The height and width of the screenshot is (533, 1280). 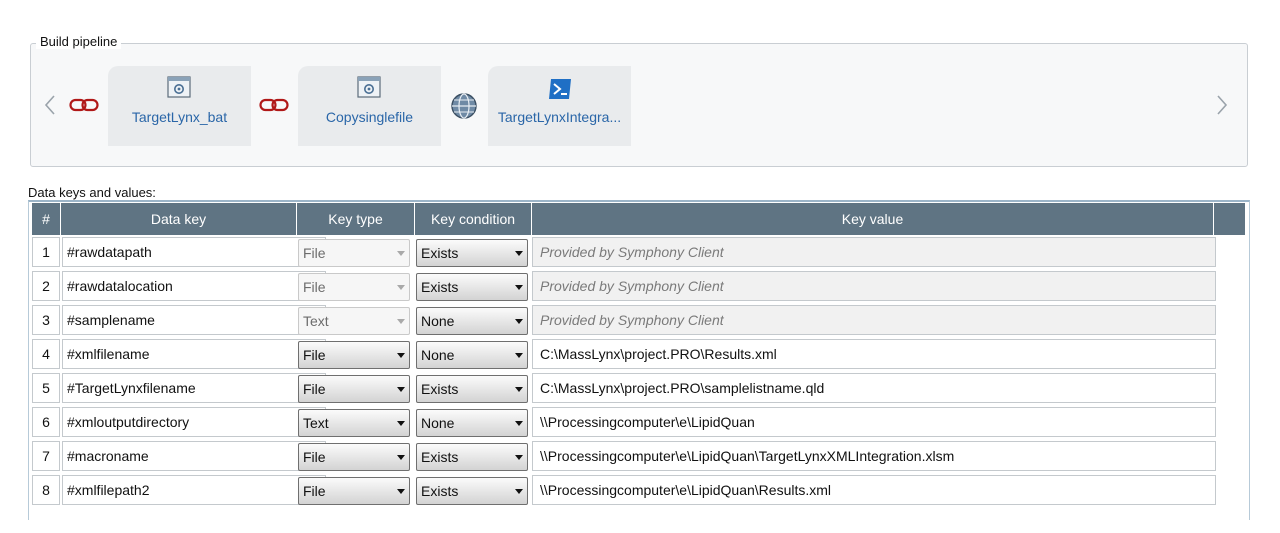 What do you see at coordinates (194, 354) in the screenshot?
I see `data-key-field: #xmlfilename` at bounding box center [194, 354].